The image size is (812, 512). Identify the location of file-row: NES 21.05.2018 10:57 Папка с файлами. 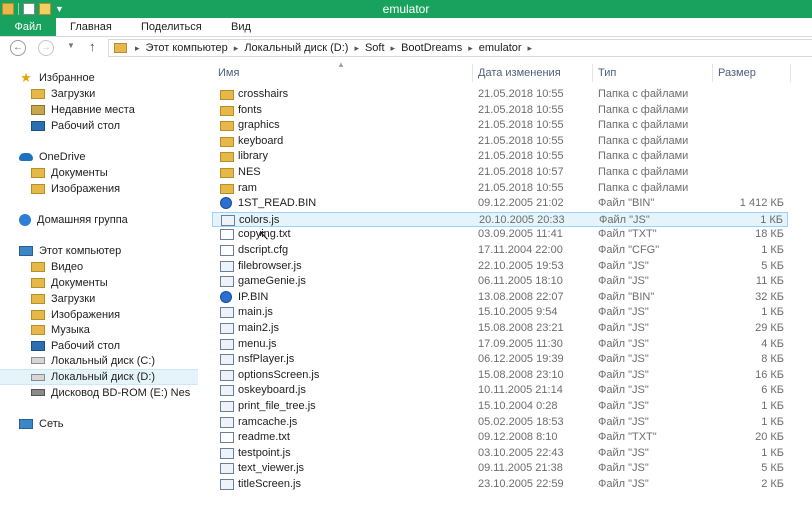
(500, 172).